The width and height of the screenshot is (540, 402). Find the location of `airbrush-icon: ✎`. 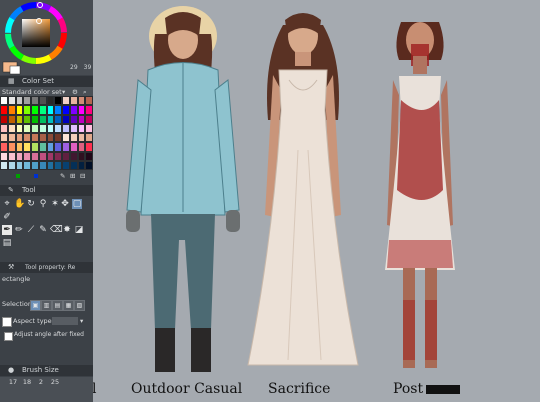

airbrush-icon: ✎ is located at coordinates (43, 230).